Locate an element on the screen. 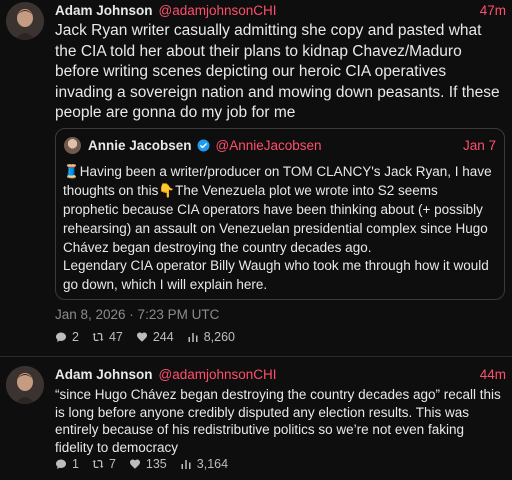 This screenshot has height=480, width=512. views-stat: 3,164 is located at coordinates (204, 464).